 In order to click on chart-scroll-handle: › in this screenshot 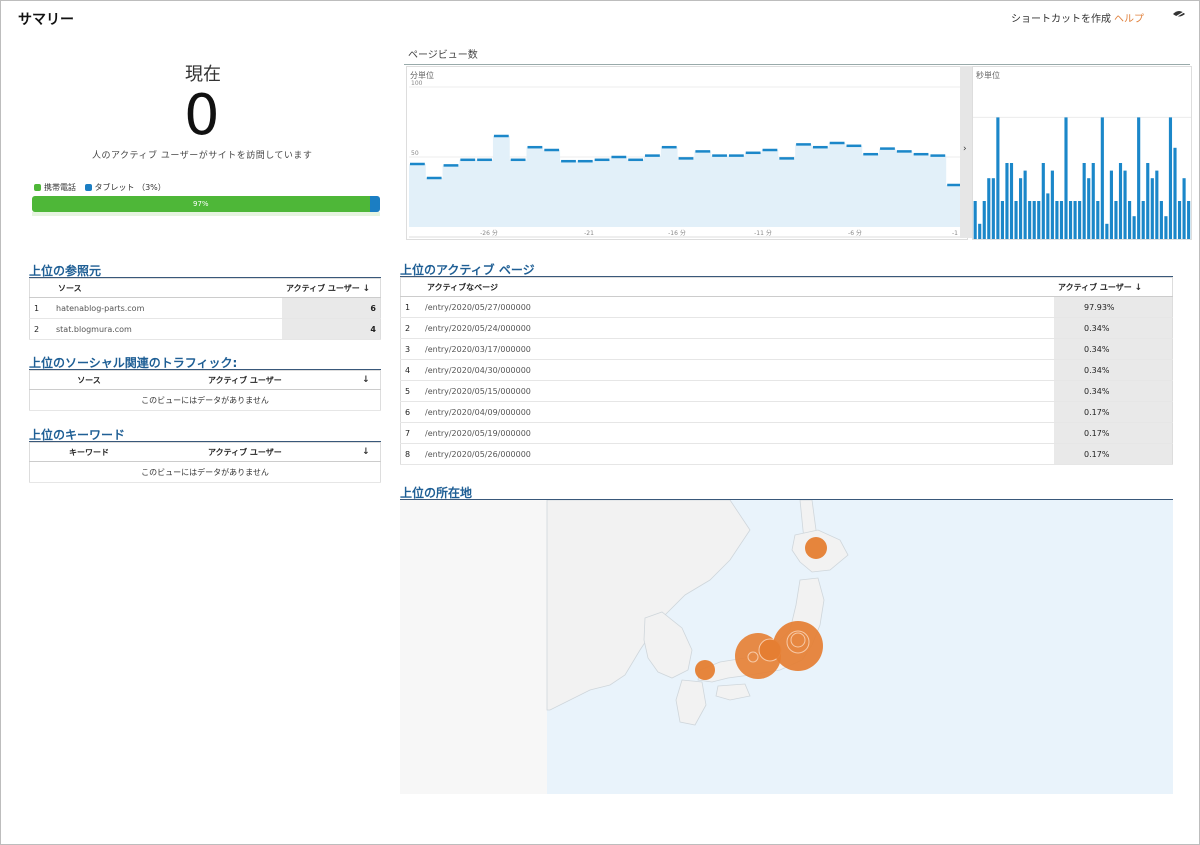, I will do `click(966, 152)`.